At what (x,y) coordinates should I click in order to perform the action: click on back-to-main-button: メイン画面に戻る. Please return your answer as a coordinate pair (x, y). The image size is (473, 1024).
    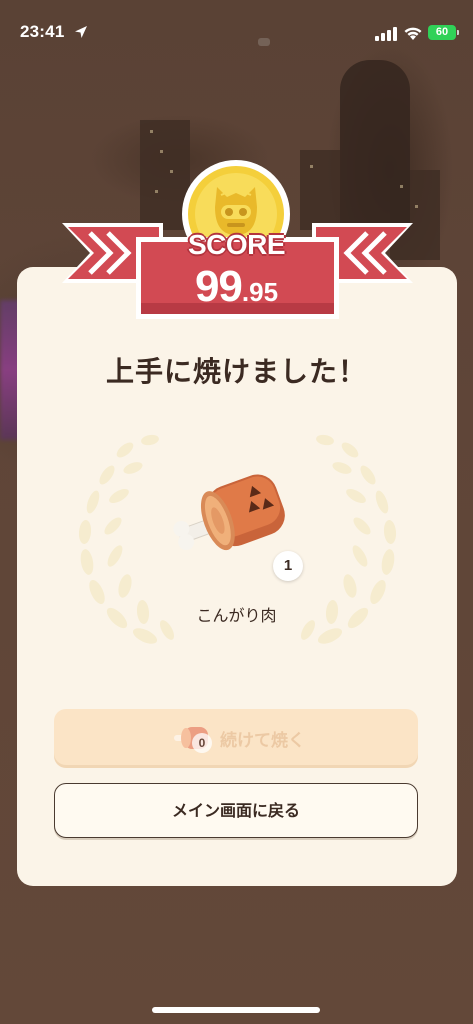
    Looking at the image, I should click on (236, 810).